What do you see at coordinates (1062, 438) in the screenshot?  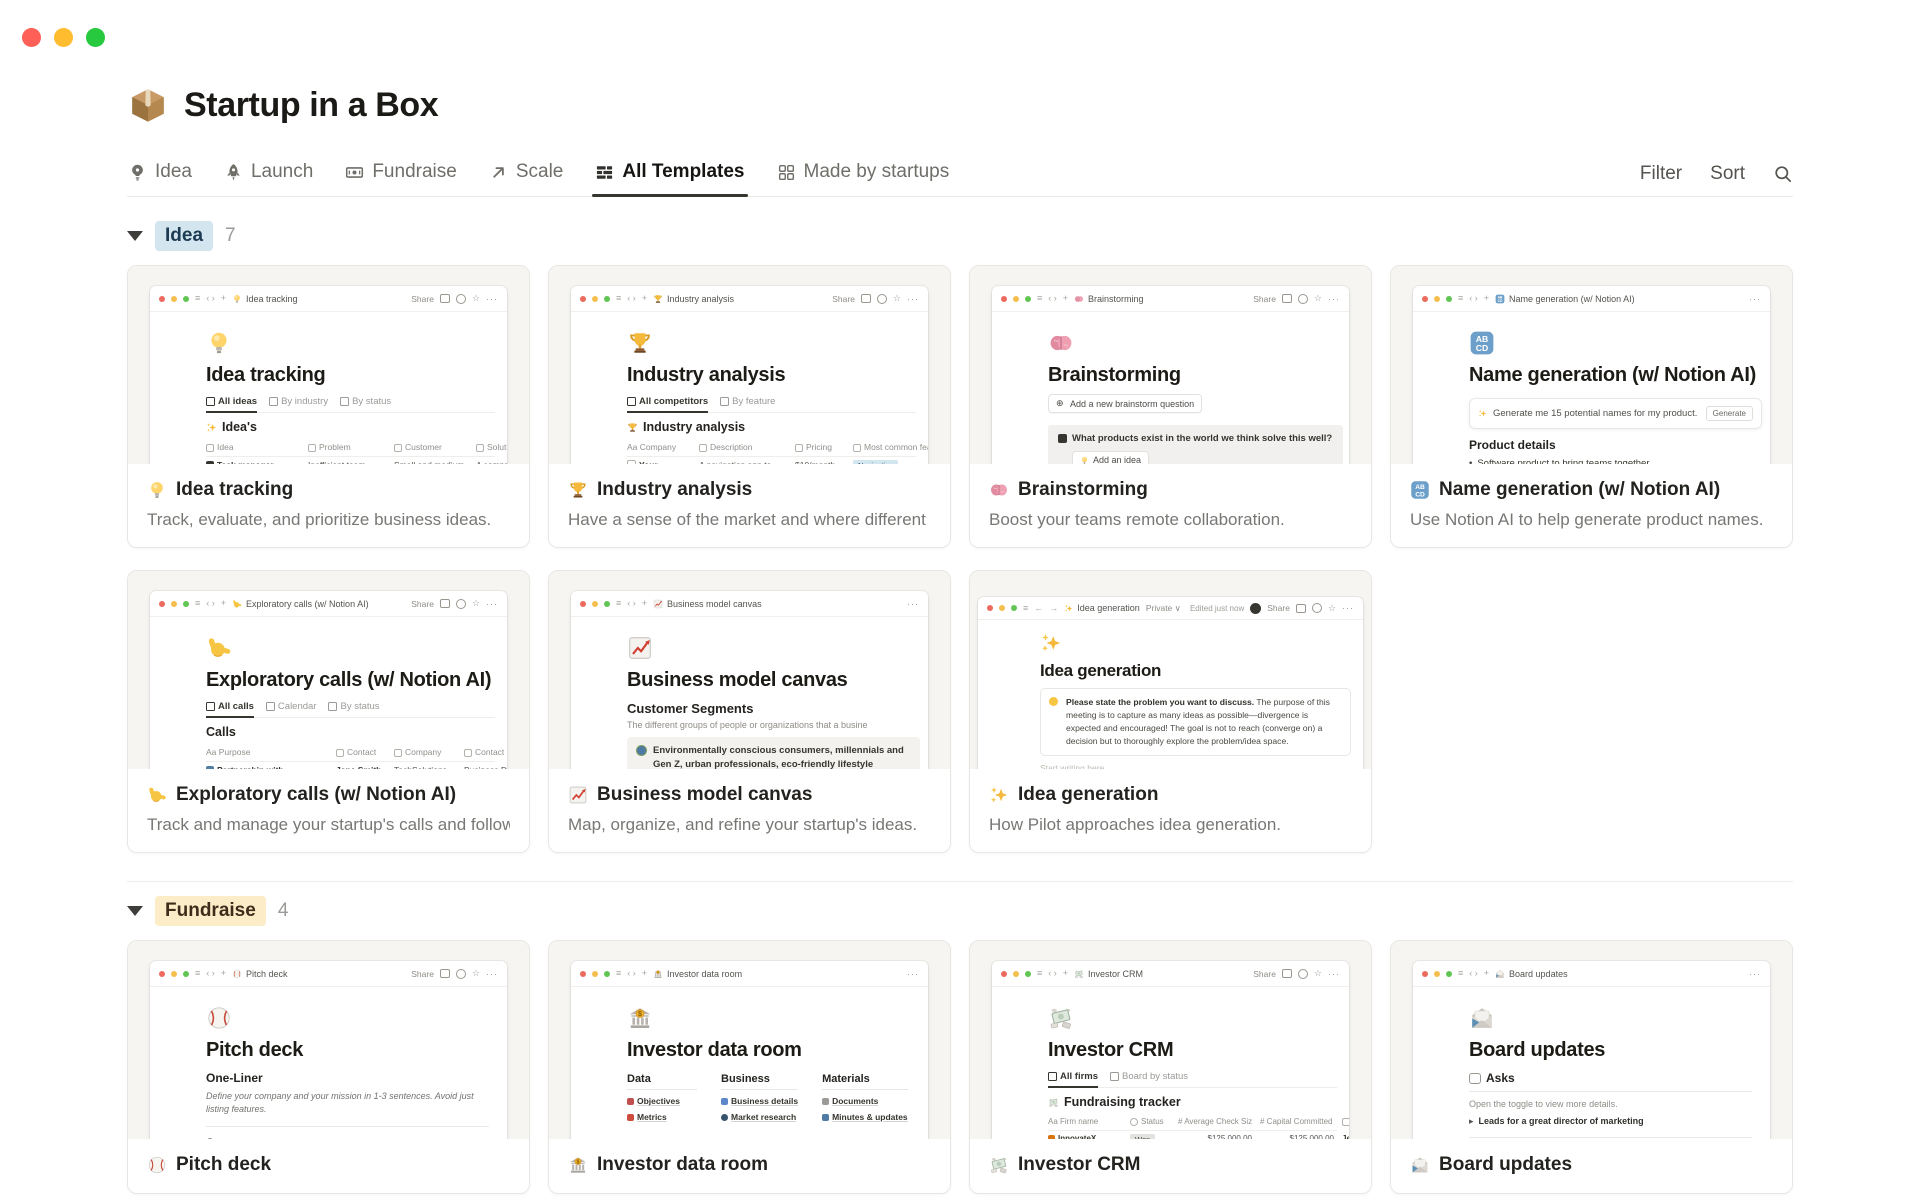 I see `card-icon` at bounding box center [1062, 438].